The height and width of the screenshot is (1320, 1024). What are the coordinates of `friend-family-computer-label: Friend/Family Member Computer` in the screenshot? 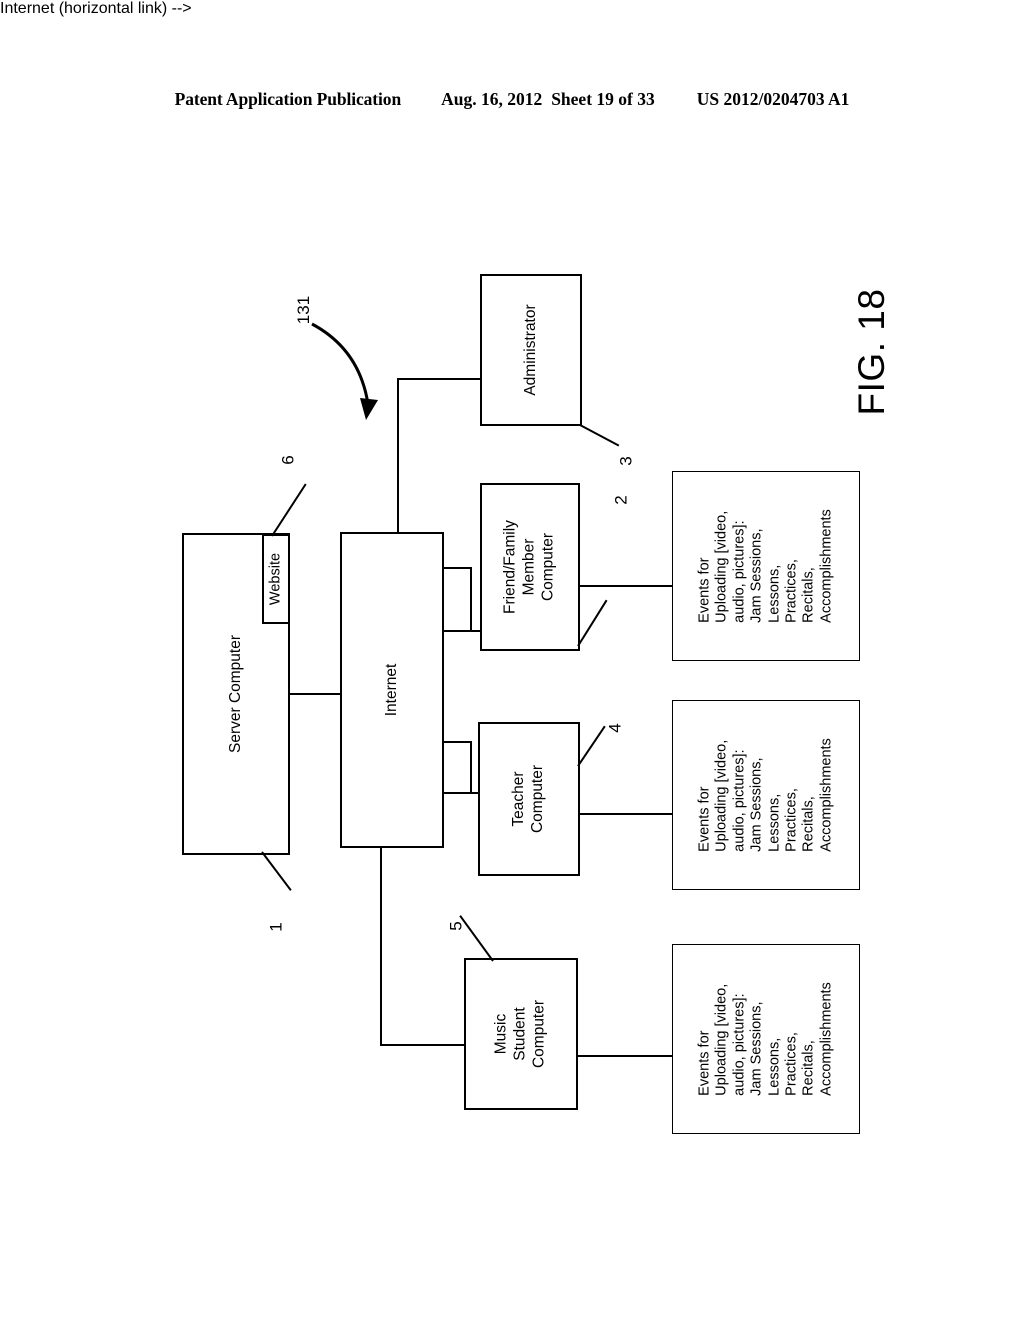 It's located at (530, 567).